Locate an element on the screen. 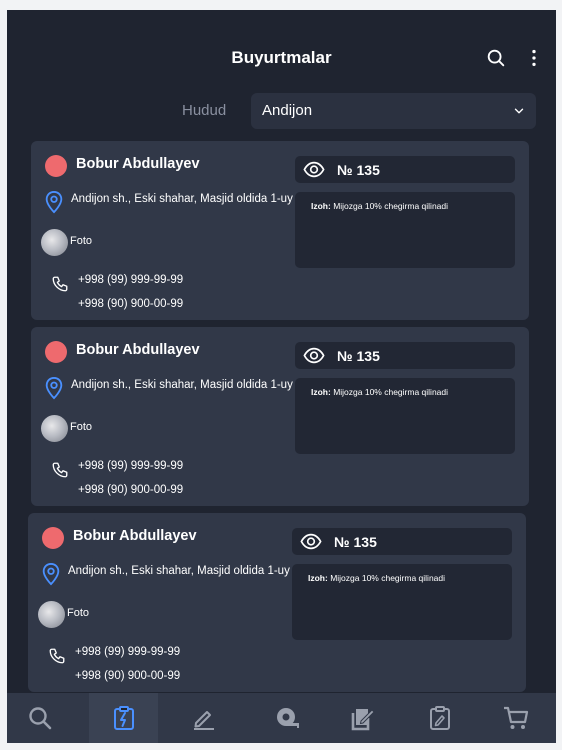 This screenshot has height=750, width=562. nav-item-cart is located at coordinates (516, 718).